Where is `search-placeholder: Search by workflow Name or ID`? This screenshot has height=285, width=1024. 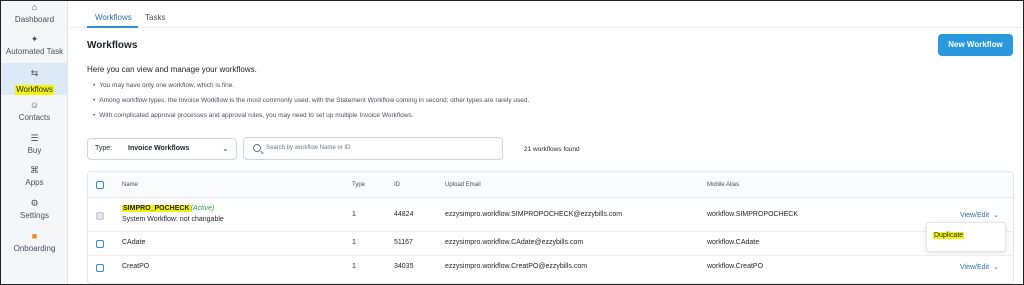 search-placeholder: Search by workflow Name or ID is located at coordinates (308, 148).